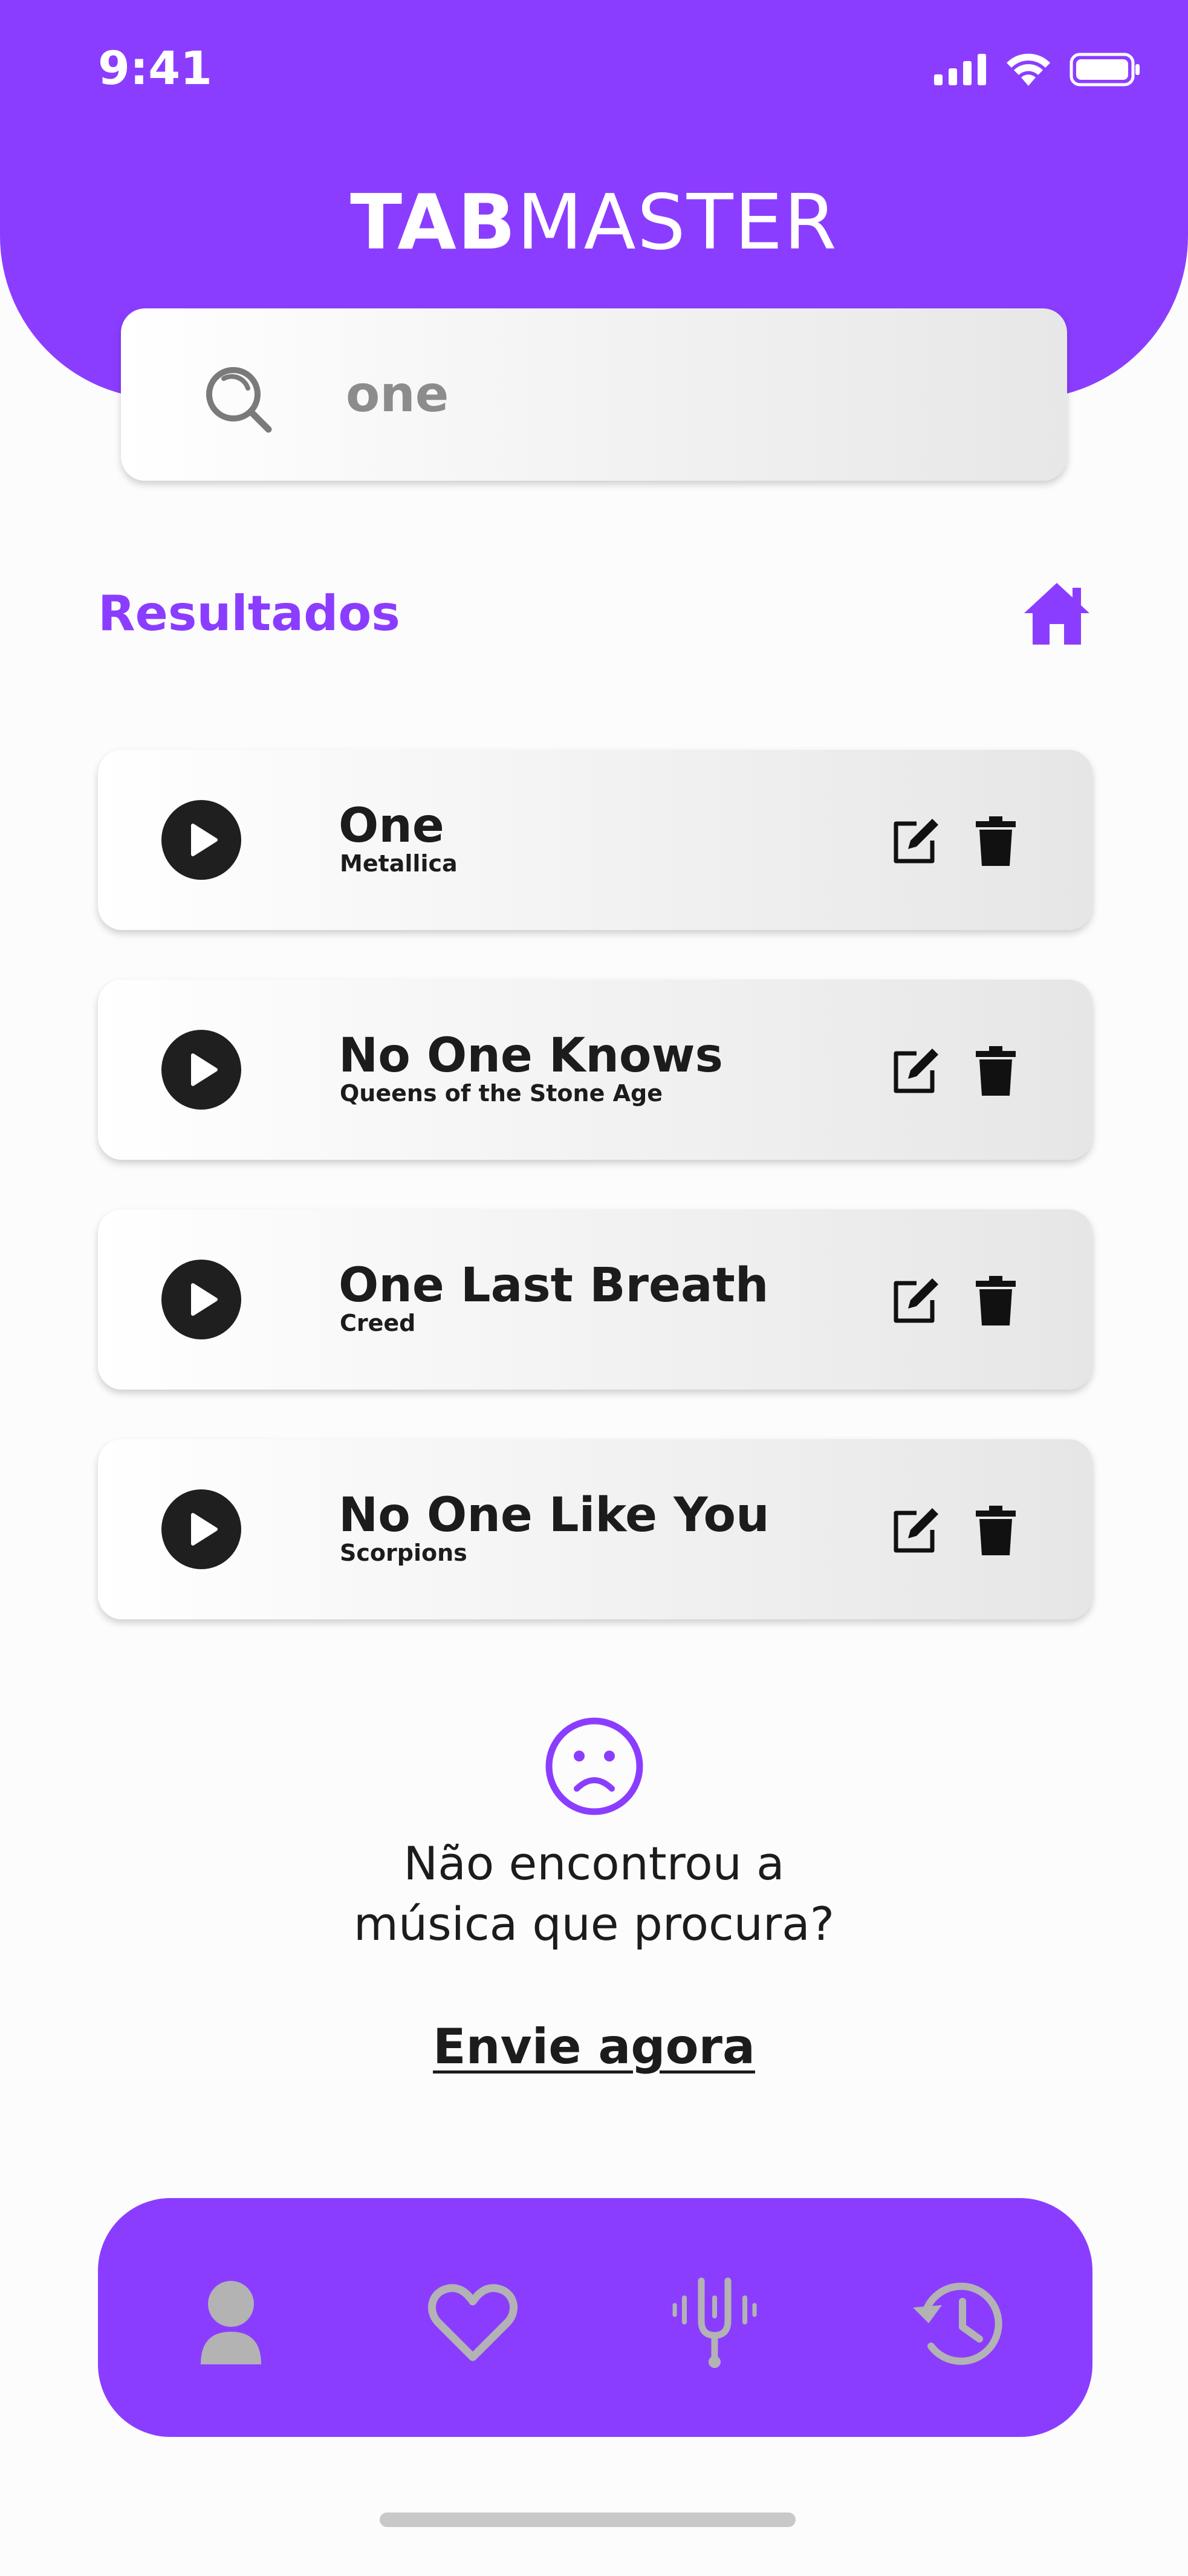 The height and width of the screenshot is (2576, 1188). I want to click on song-title: One, so click(391, 826).